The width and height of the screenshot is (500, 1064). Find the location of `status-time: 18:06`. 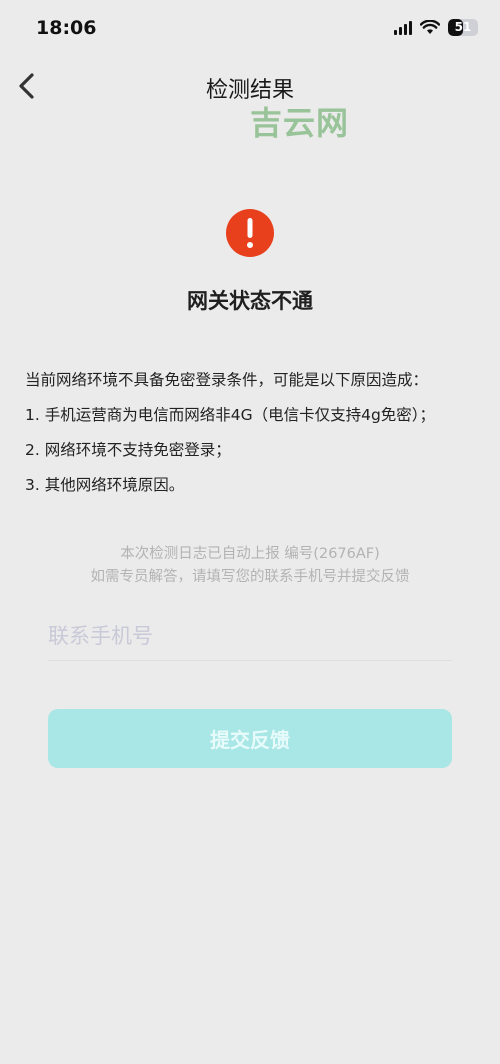

status-time: 18:06 is located at coordinates (66, 28).